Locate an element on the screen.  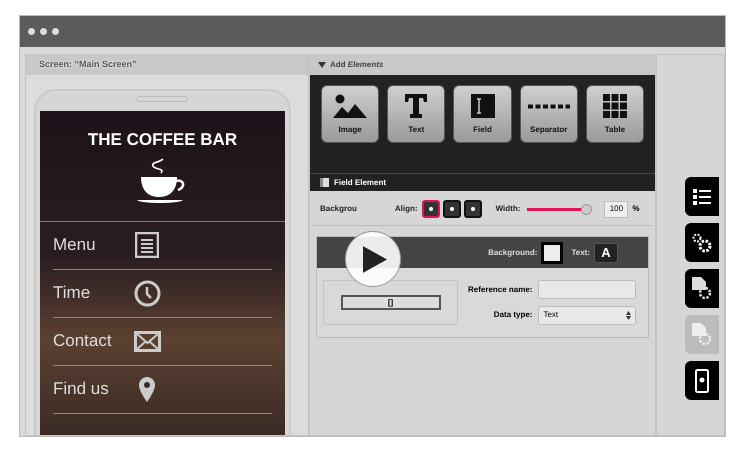
list-icon is located at coordinates (702, 196).